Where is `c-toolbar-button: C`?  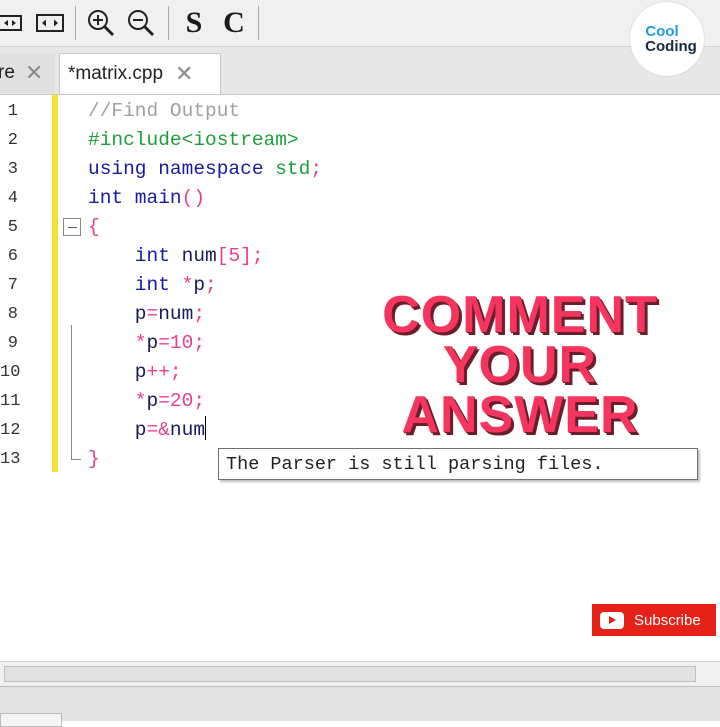 c-toolbar-button: C is located at coordinates (234, 23).